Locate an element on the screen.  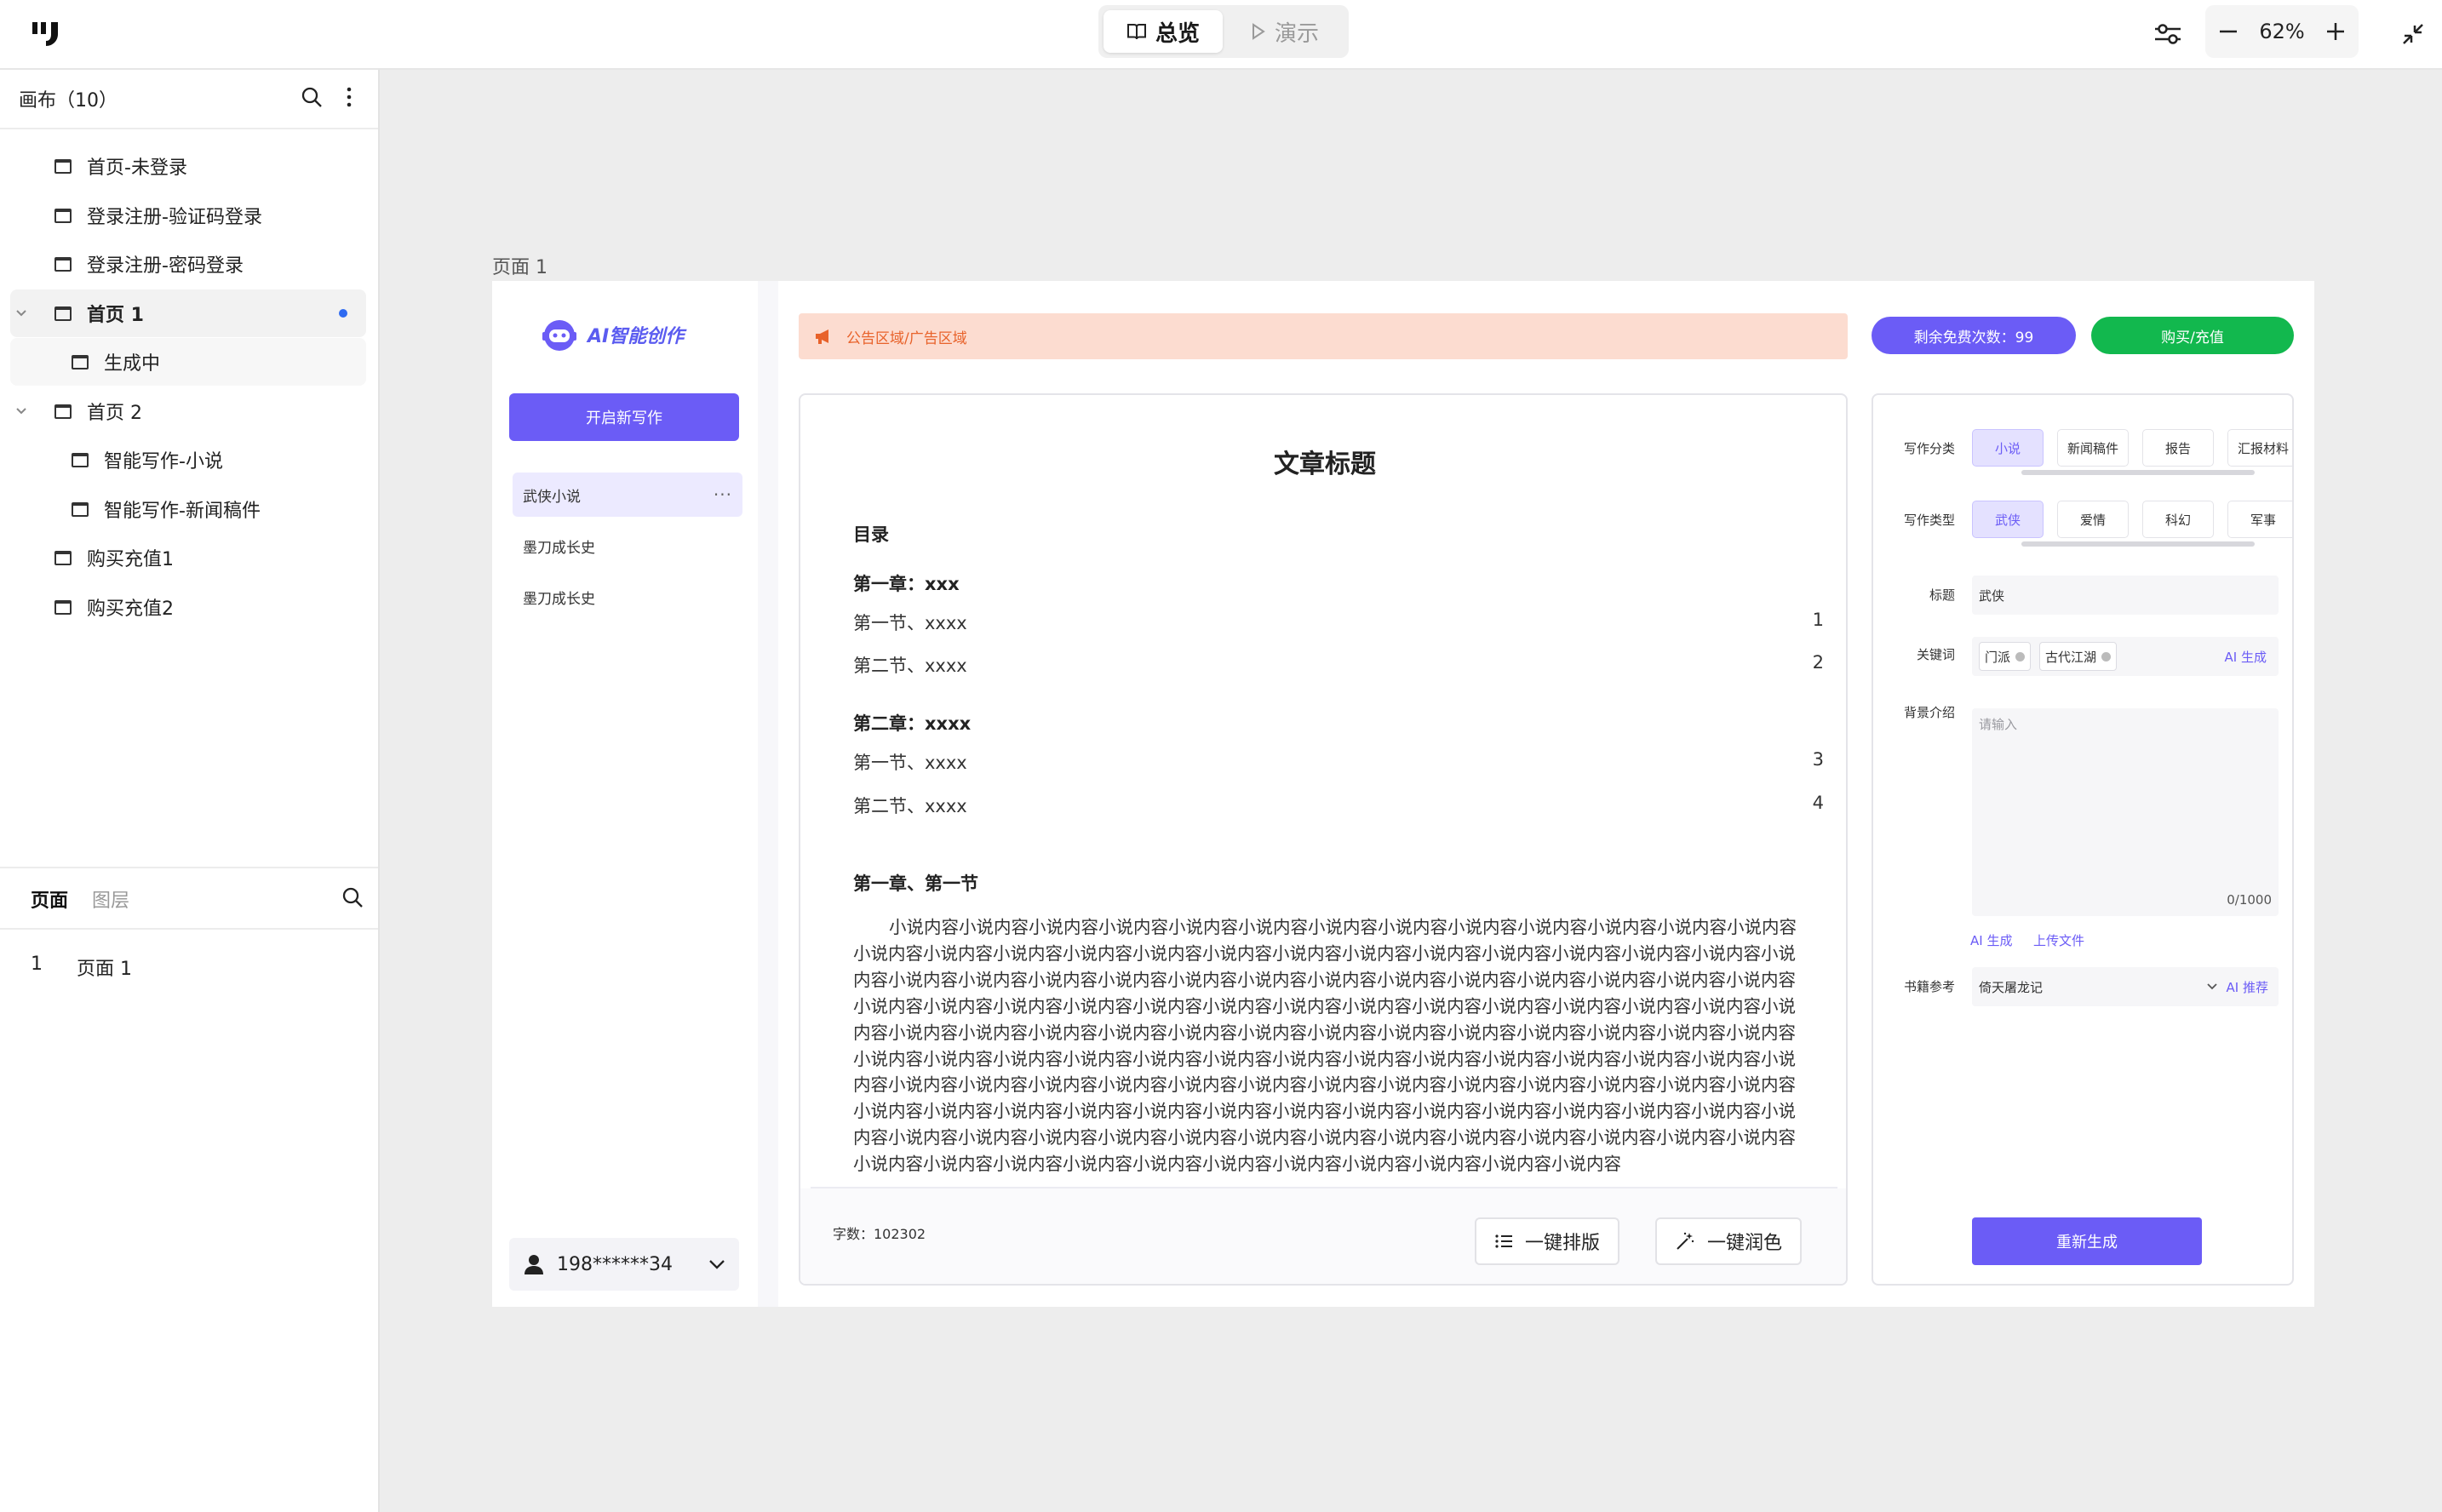
tree-item-purchase-2: 购买充值2 is located at coordinates (188, 607).